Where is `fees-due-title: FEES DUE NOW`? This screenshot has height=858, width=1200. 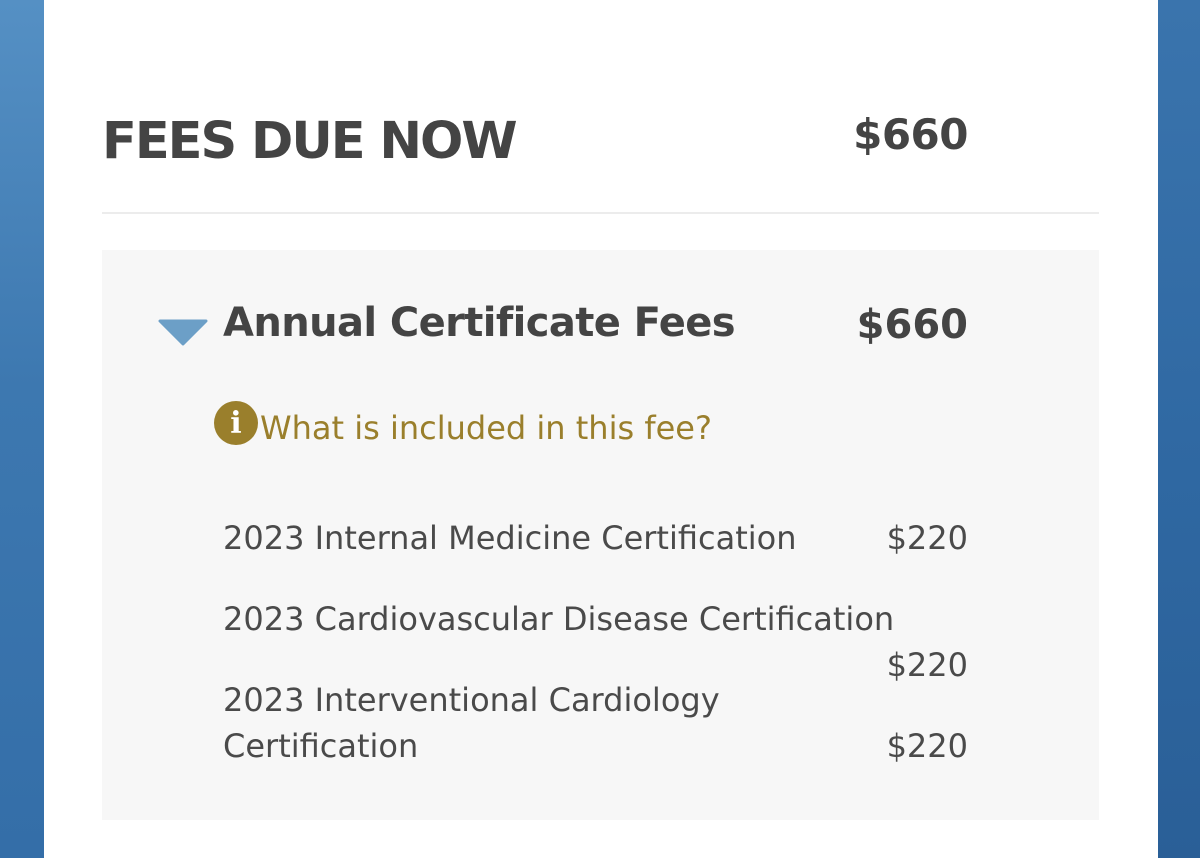 fees-due-title: FEES DUE NOW is located at coordinates (310, 141).